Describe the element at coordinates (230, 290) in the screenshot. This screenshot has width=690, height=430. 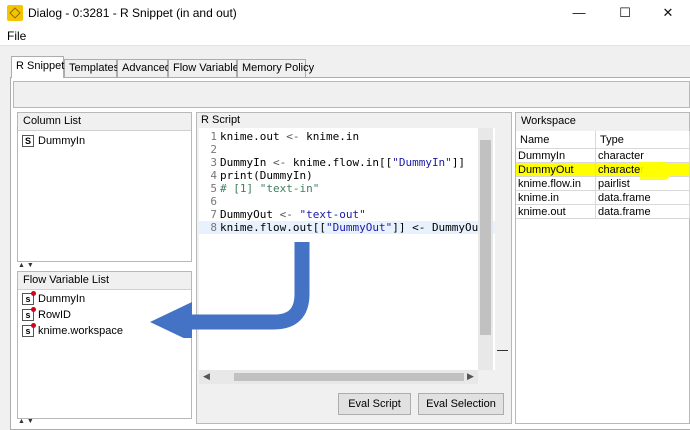
I see `annotation-arrow-icon` at that location.